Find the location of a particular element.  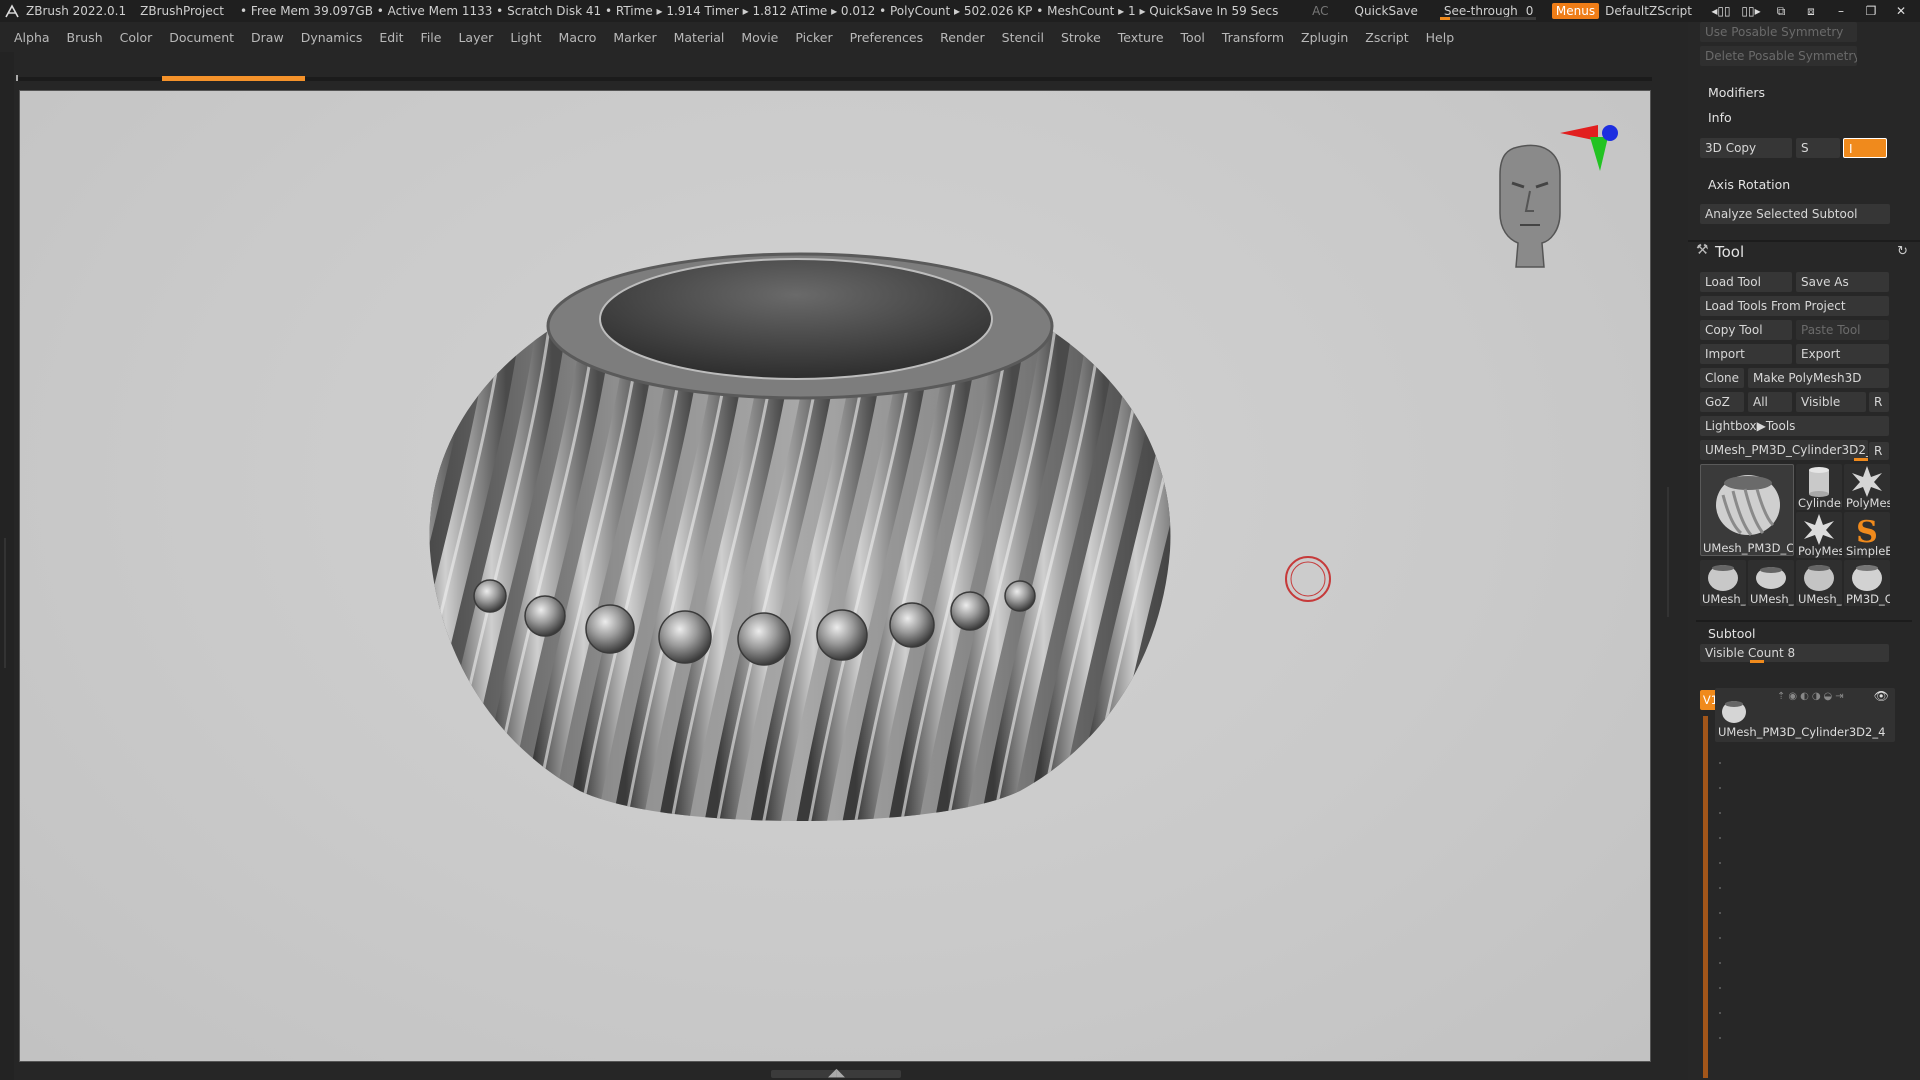

tool-thumb-simplebrush: S SimpleB is located at coordinates (1867, 535).